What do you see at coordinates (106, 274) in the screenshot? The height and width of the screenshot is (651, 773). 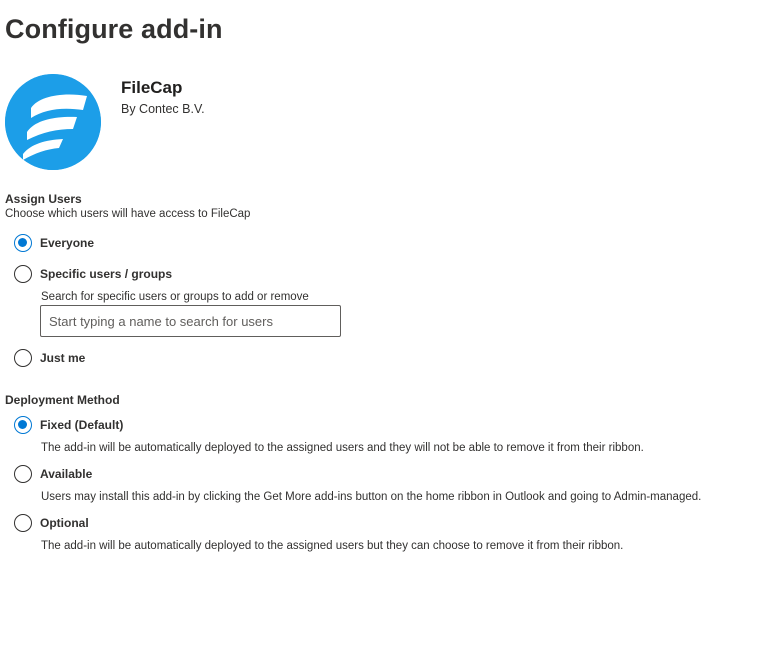 I see `radio-specific-users-label: Specific users / groups` at bounding box center [106, 274].